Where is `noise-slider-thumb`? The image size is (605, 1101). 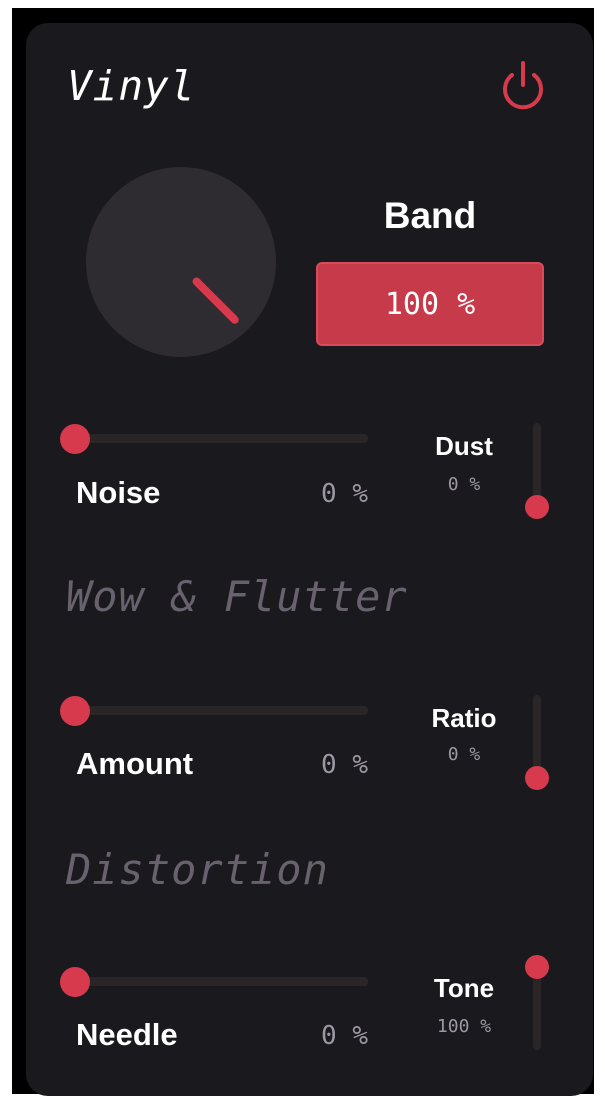 noise-slider-thumb is located at coordinates (75, 439).